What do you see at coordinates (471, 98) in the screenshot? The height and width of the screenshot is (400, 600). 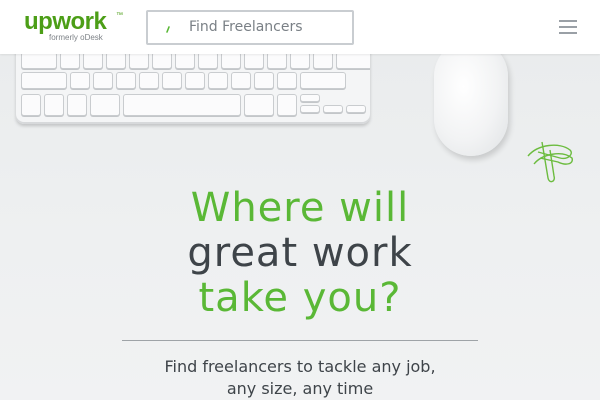 I see `mouse-image` at bounding box center [471, 98].